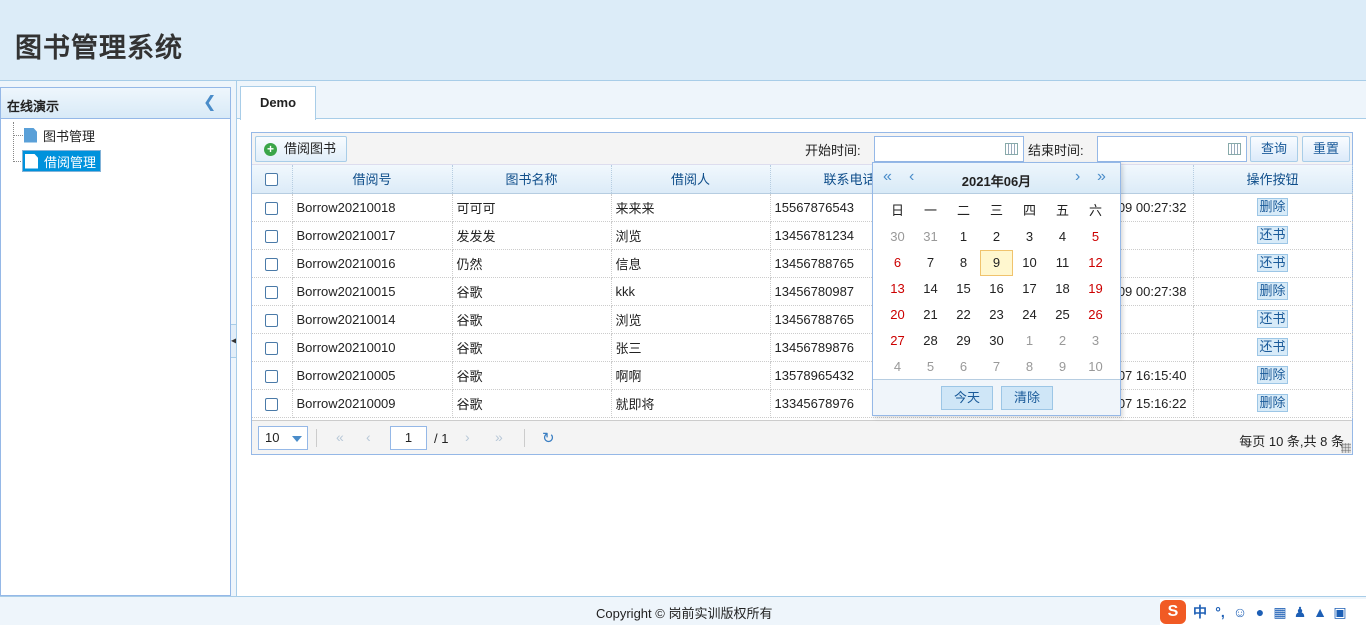  I want to click on keyboard-icon: ▦, so click(1280, 612).